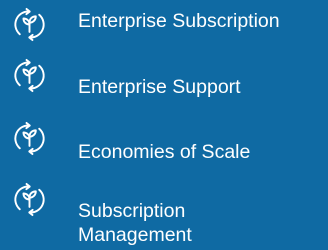 This screenshot has height=250, width=328. I want to click on feature-label: Subscription Management, so click(135, 223).